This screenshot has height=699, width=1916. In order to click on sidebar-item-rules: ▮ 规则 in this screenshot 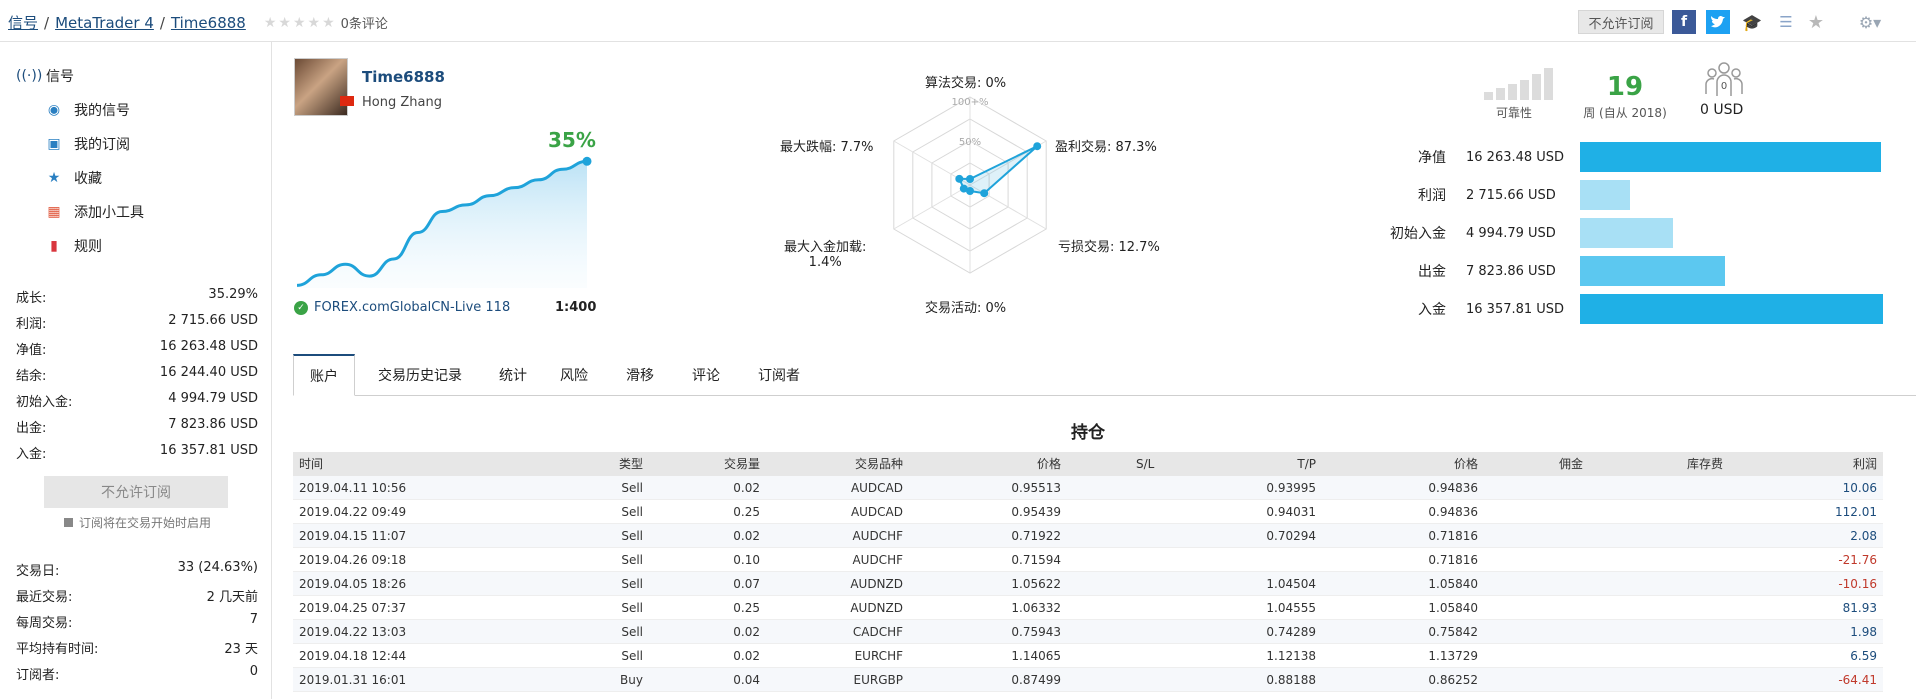, I will do `click(73, 246)`.